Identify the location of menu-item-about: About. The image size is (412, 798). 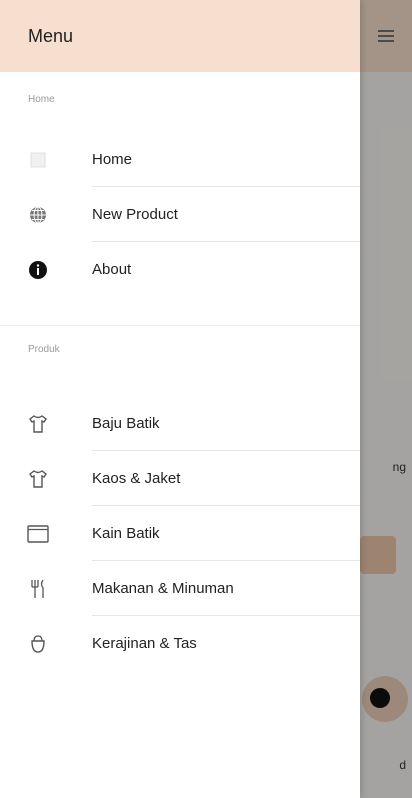
(180, 269).